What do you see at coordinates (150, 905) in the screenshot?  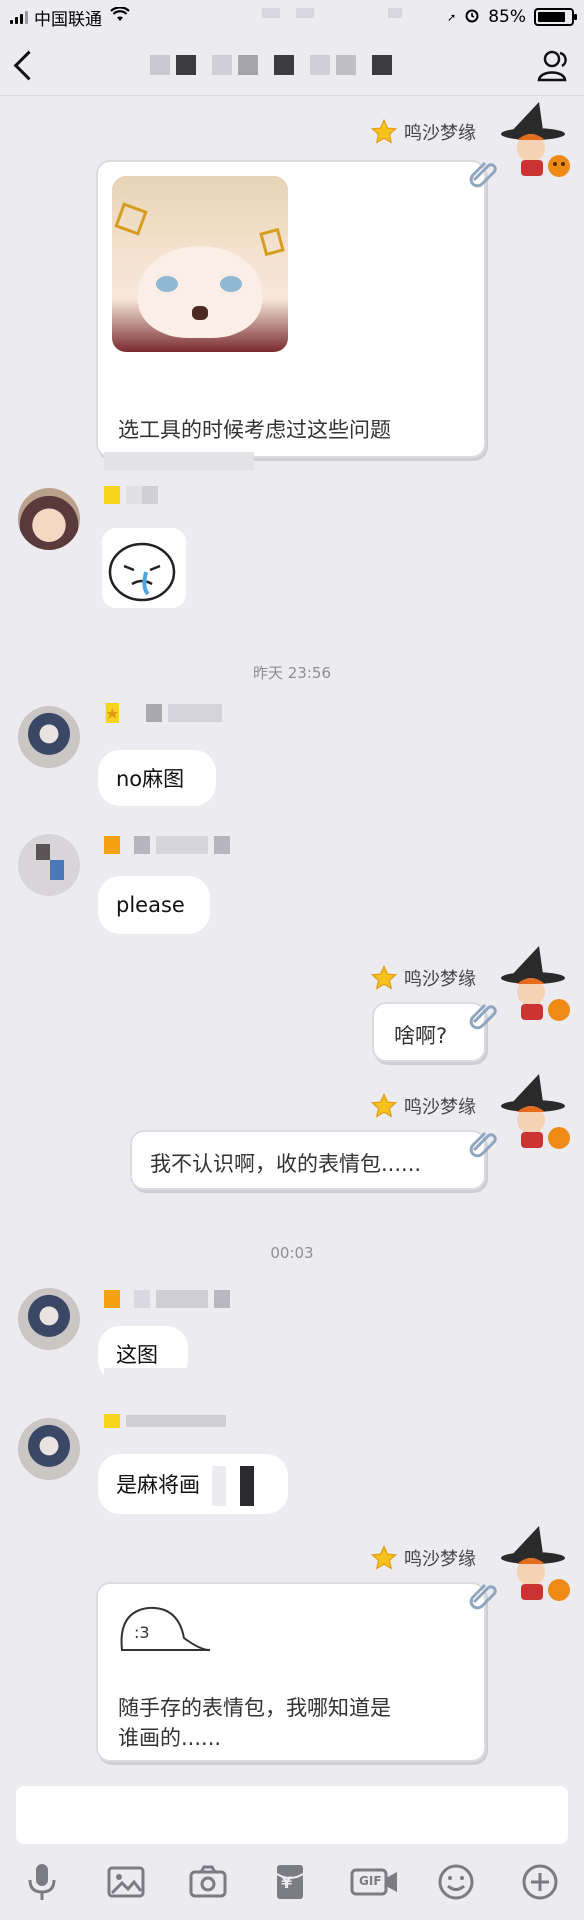 I see `message-text: please` at bounding box center [150, 905].